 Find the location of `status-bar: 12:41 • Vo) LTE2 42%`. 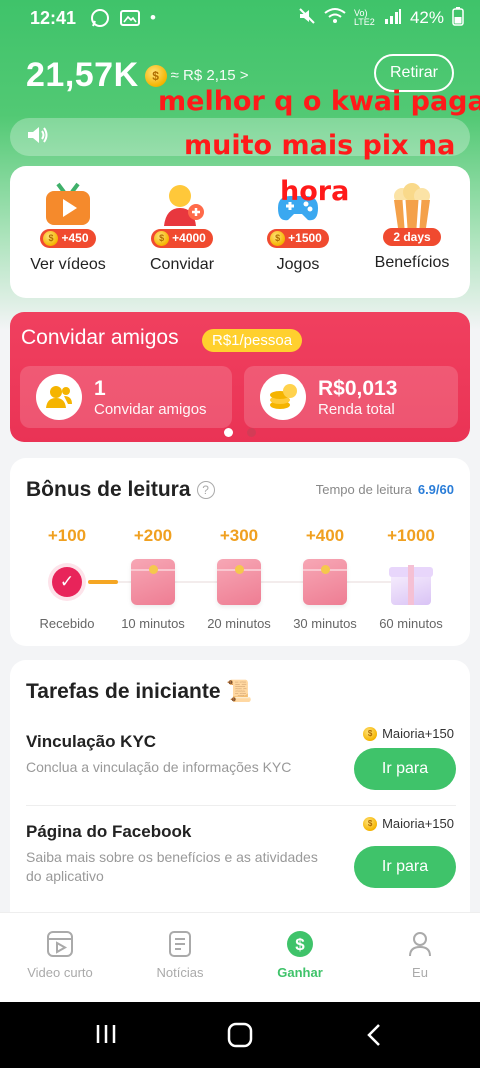

status-bar: 12:41 • Vo) LTE2 42% is located at coordinates (240, 18).